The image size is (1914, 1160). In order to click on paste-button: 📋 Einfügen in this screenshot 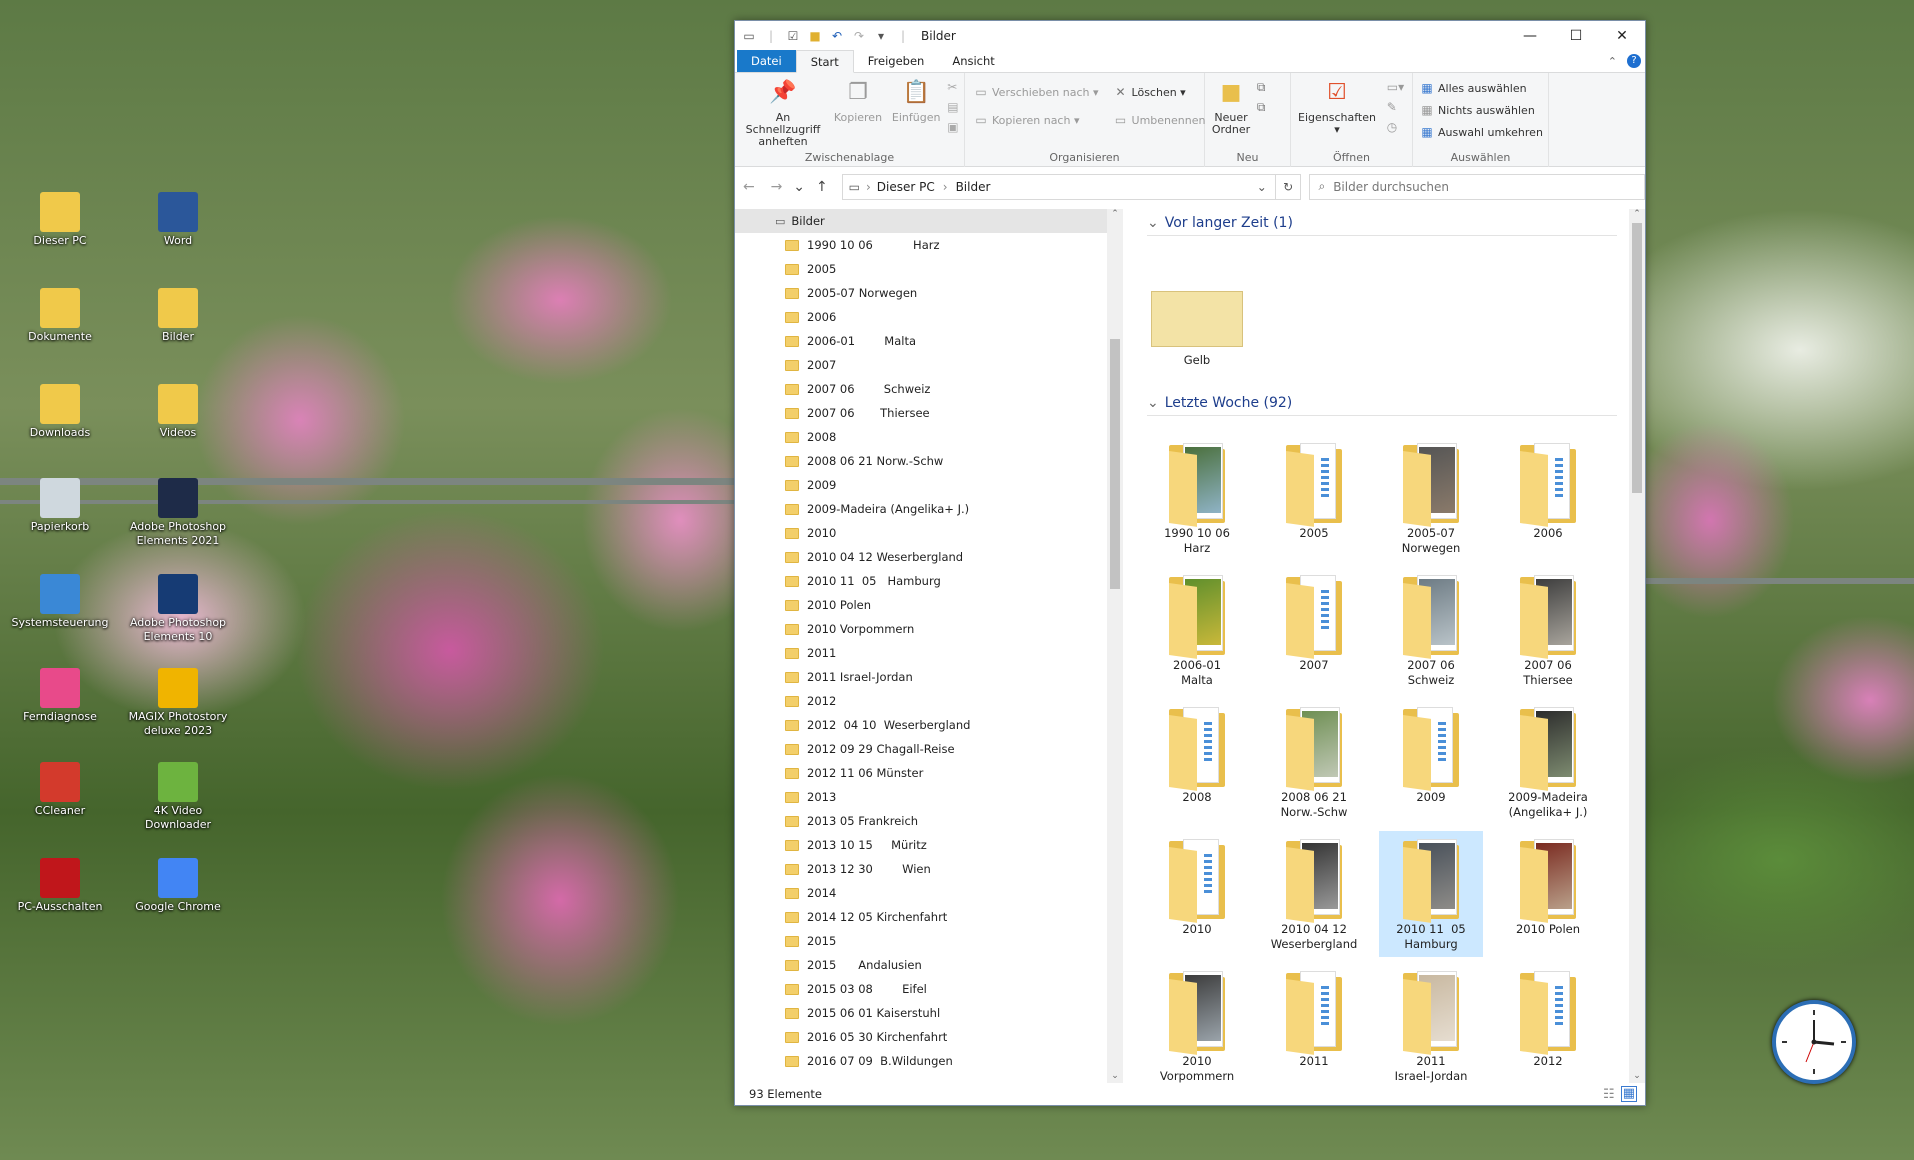, I will do `click(916, 100)`.